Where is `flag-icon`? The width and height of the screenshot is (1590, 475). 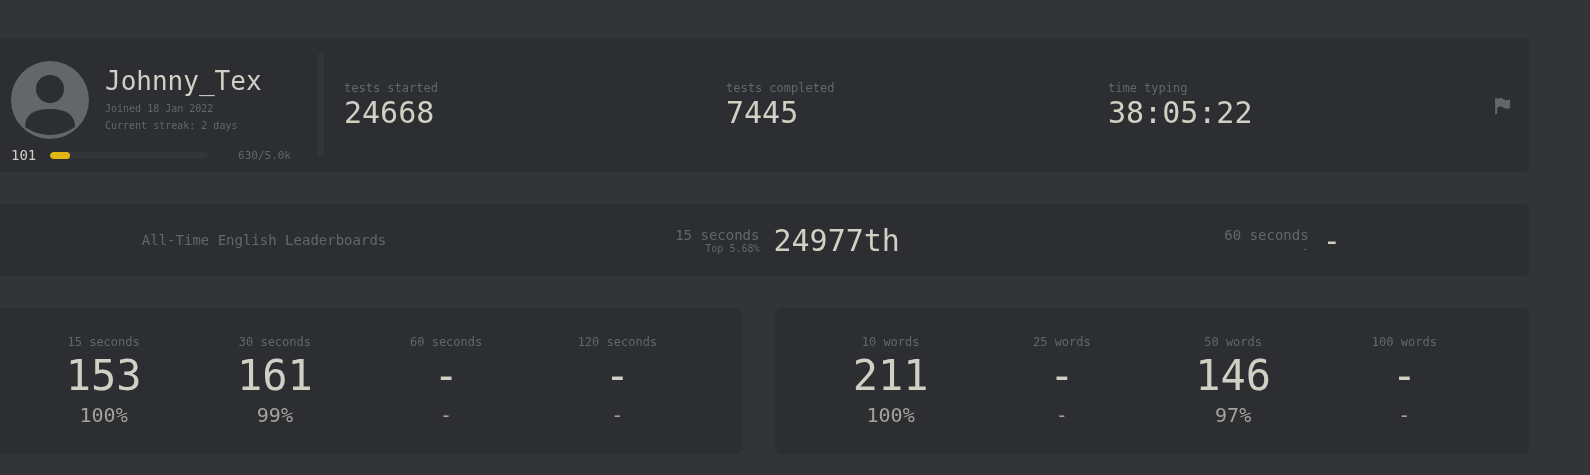
flag-icon is located at coordinates (1501, 105).